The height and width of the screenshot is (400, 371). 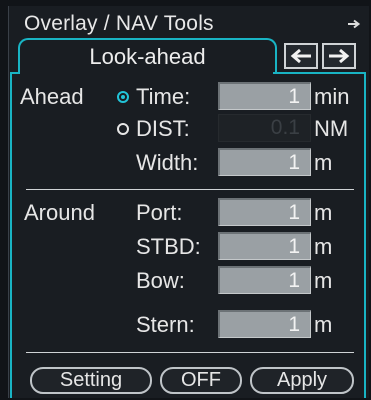 What do you see at coordinates (323, 162) in the screenshot?
I see `width-unit: m` at bounding box center [323, 162].